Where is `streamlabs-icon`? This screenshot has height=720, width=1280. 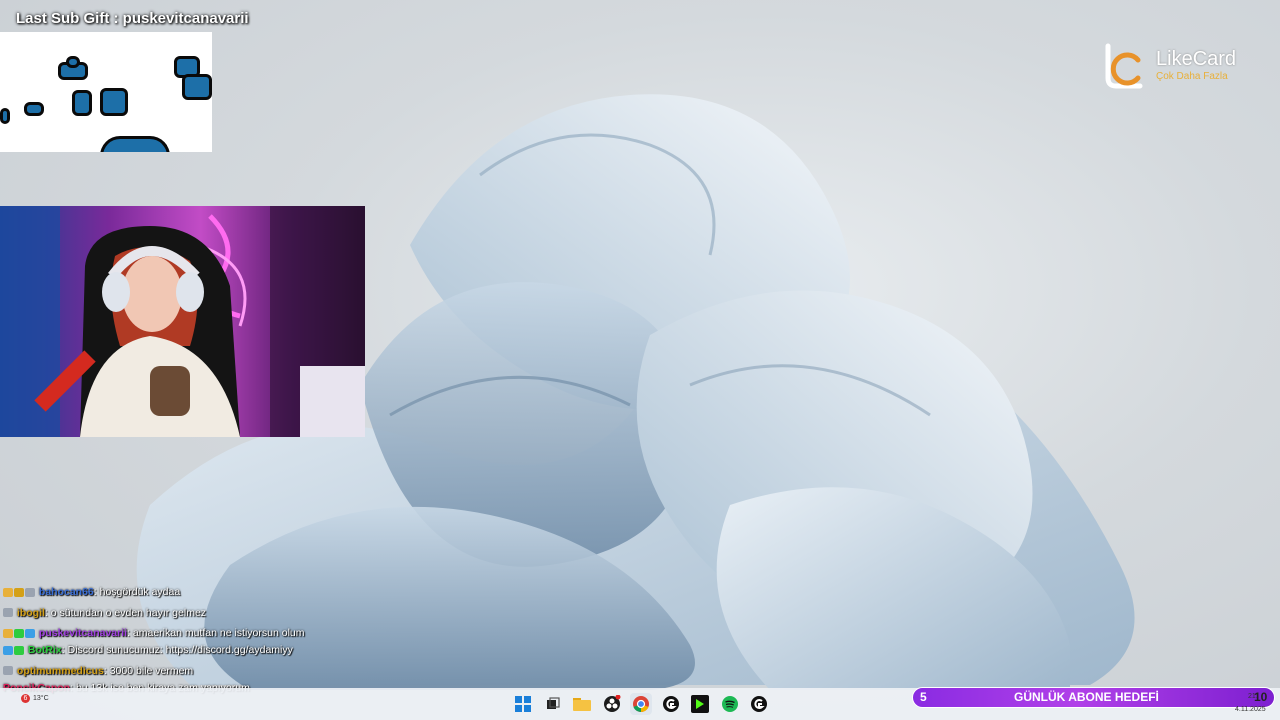
streamlabs-icon is located at coordinates (671, 704).